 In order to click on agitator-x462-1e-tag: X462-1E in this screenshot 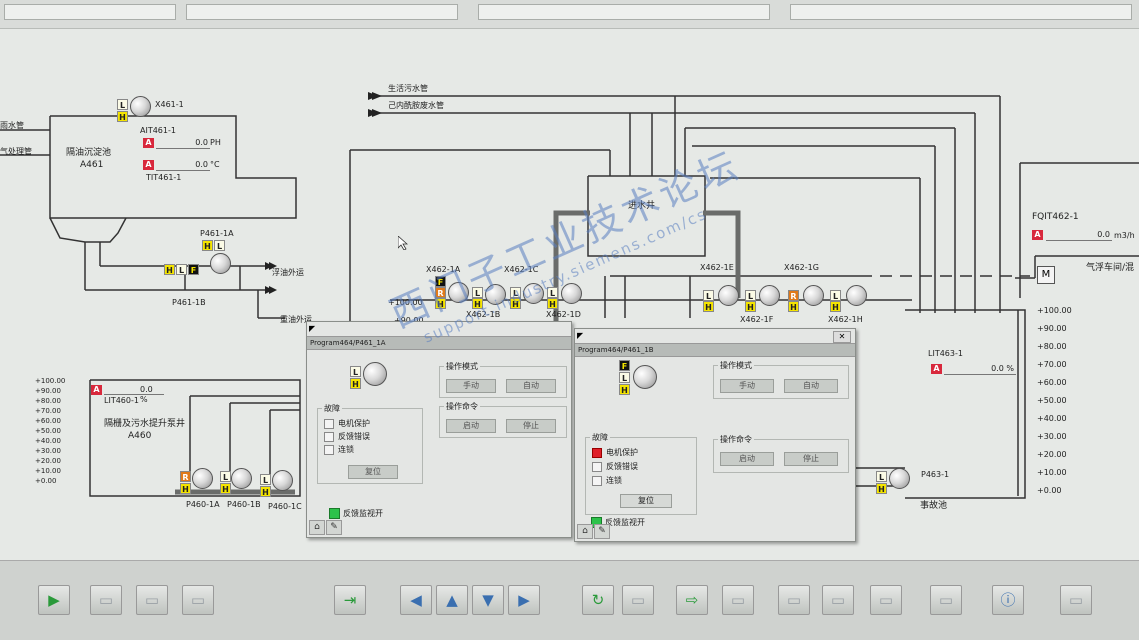, I will do `click(717, 267)`.